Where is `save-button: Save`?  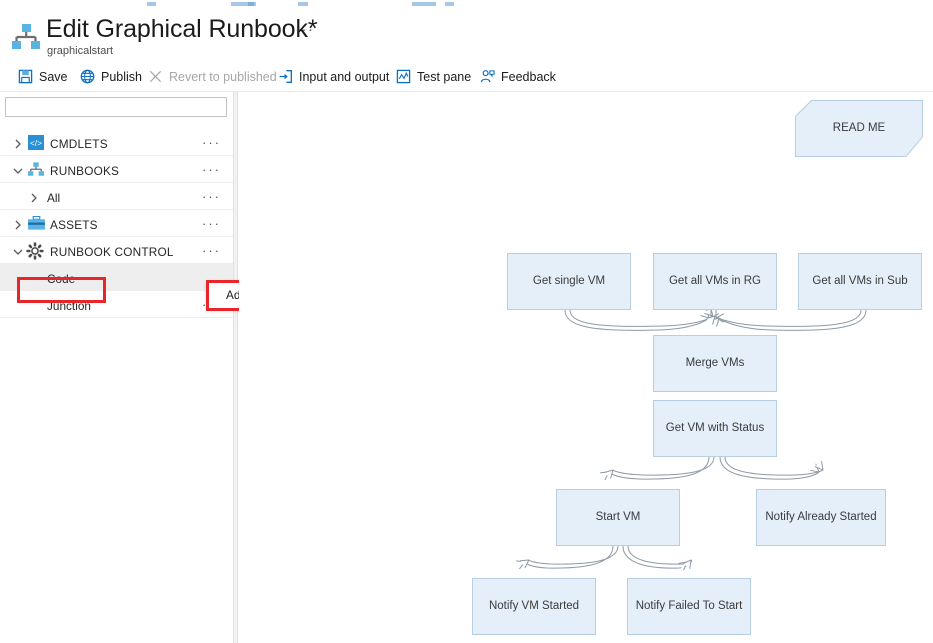
save-button: Save is located at coordinates (43, 76).